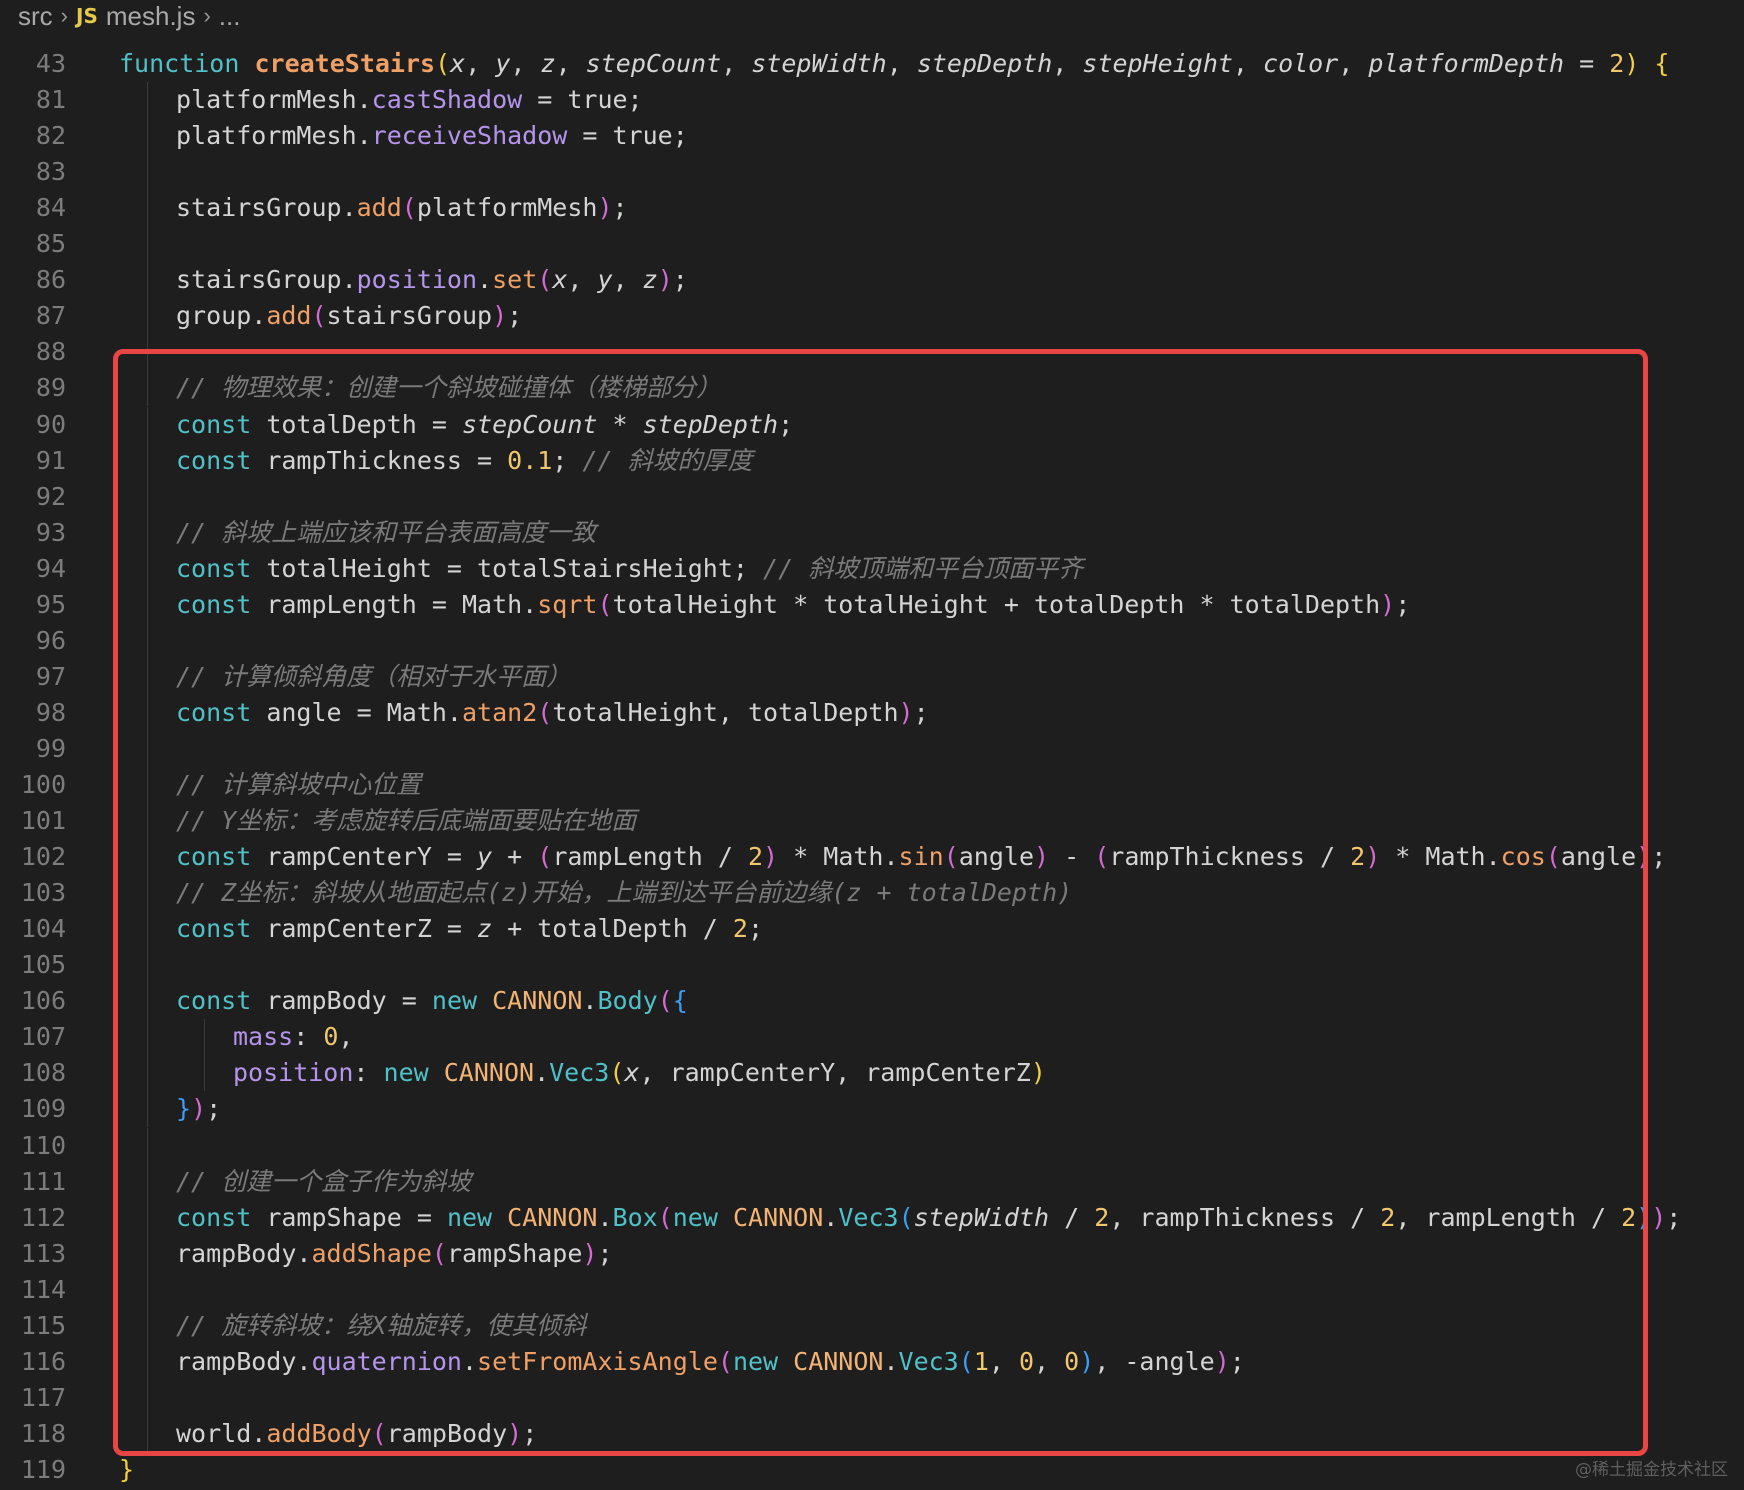 This screenshot has height=1490, width=1744. I want to click on code-line: 118 world.addBody(rampBody);, so click(872, 1433).